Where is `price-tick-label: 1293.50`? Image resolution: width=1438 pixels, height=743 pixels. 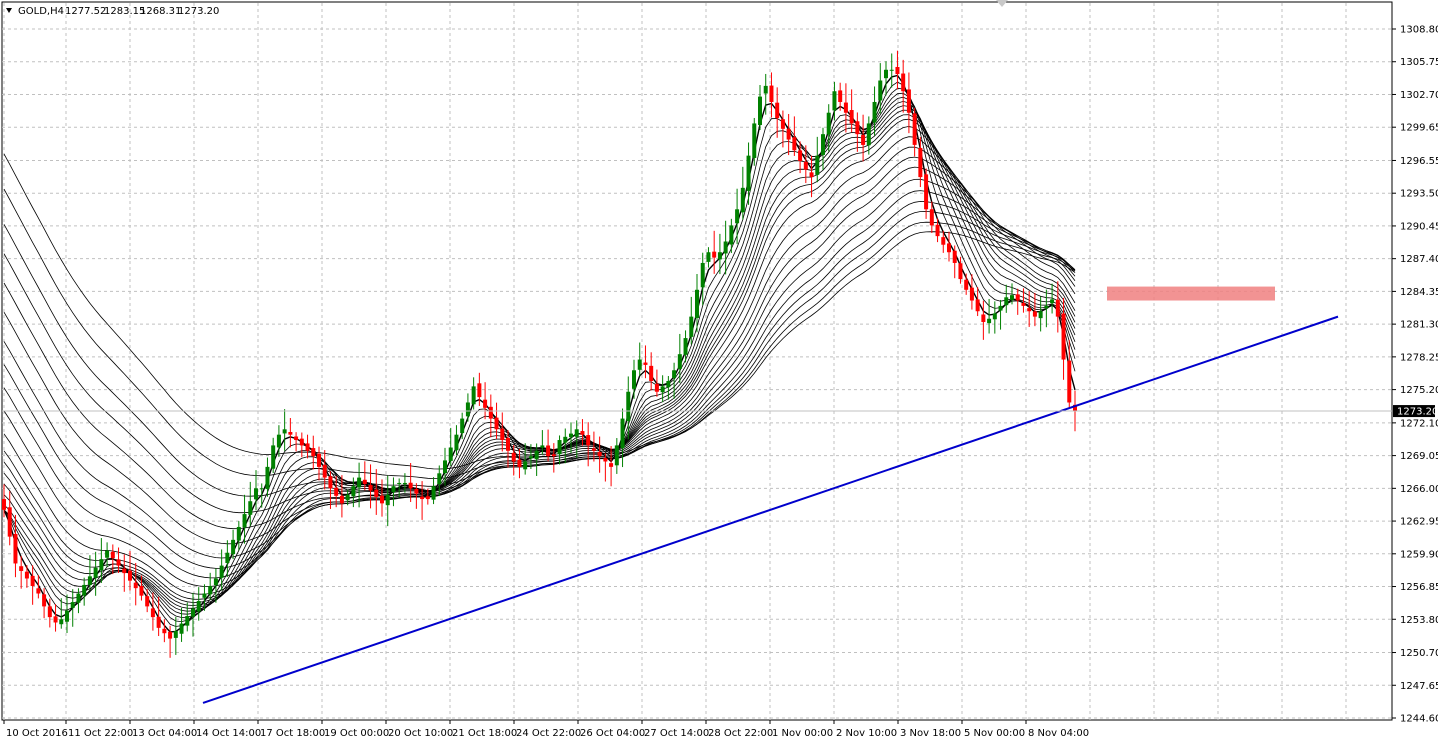 price-tick-label: 1293.50 is located at coordinates (1419, 194).